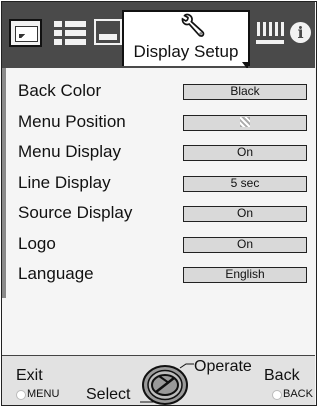 The height and width of the screenshot is (409, 320). I want to click on menu-item-label: Language, so click(56, 273).